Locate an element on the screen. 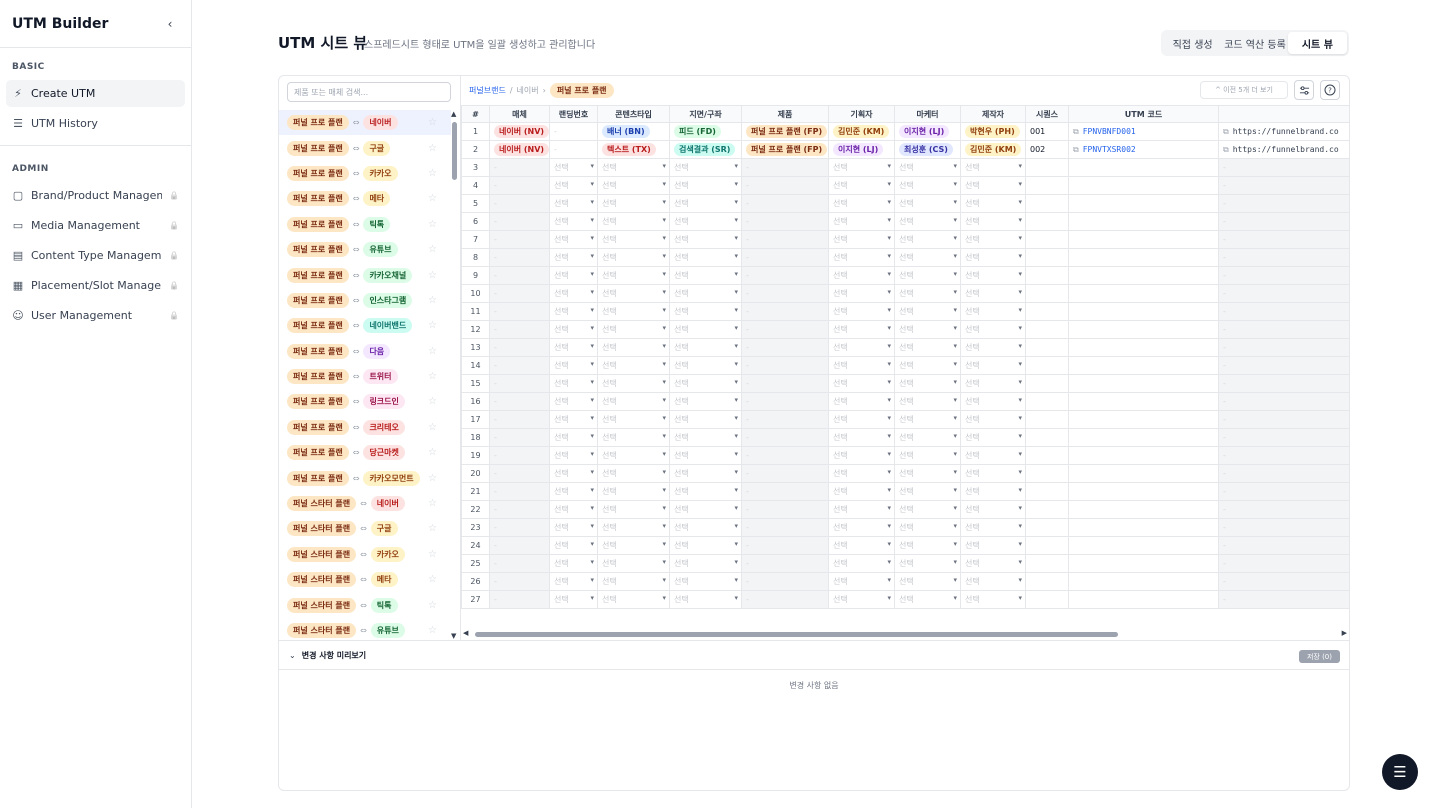 Image resolution: width=1436 pixels, height=808 pixels. sliders-icon is located at coordinates (1304, 90).